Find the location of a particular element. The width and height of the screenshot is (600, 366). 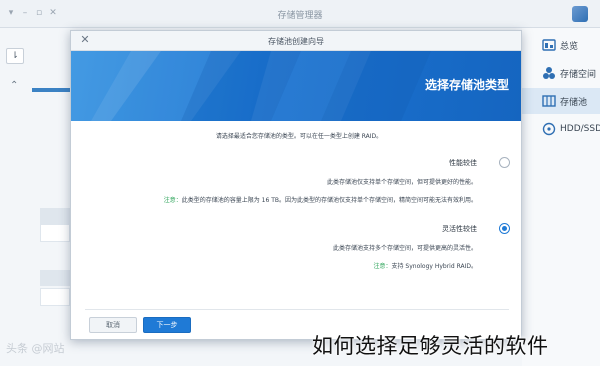

sidebar-item-overview: 总览 is located at coordinates (561, 45).